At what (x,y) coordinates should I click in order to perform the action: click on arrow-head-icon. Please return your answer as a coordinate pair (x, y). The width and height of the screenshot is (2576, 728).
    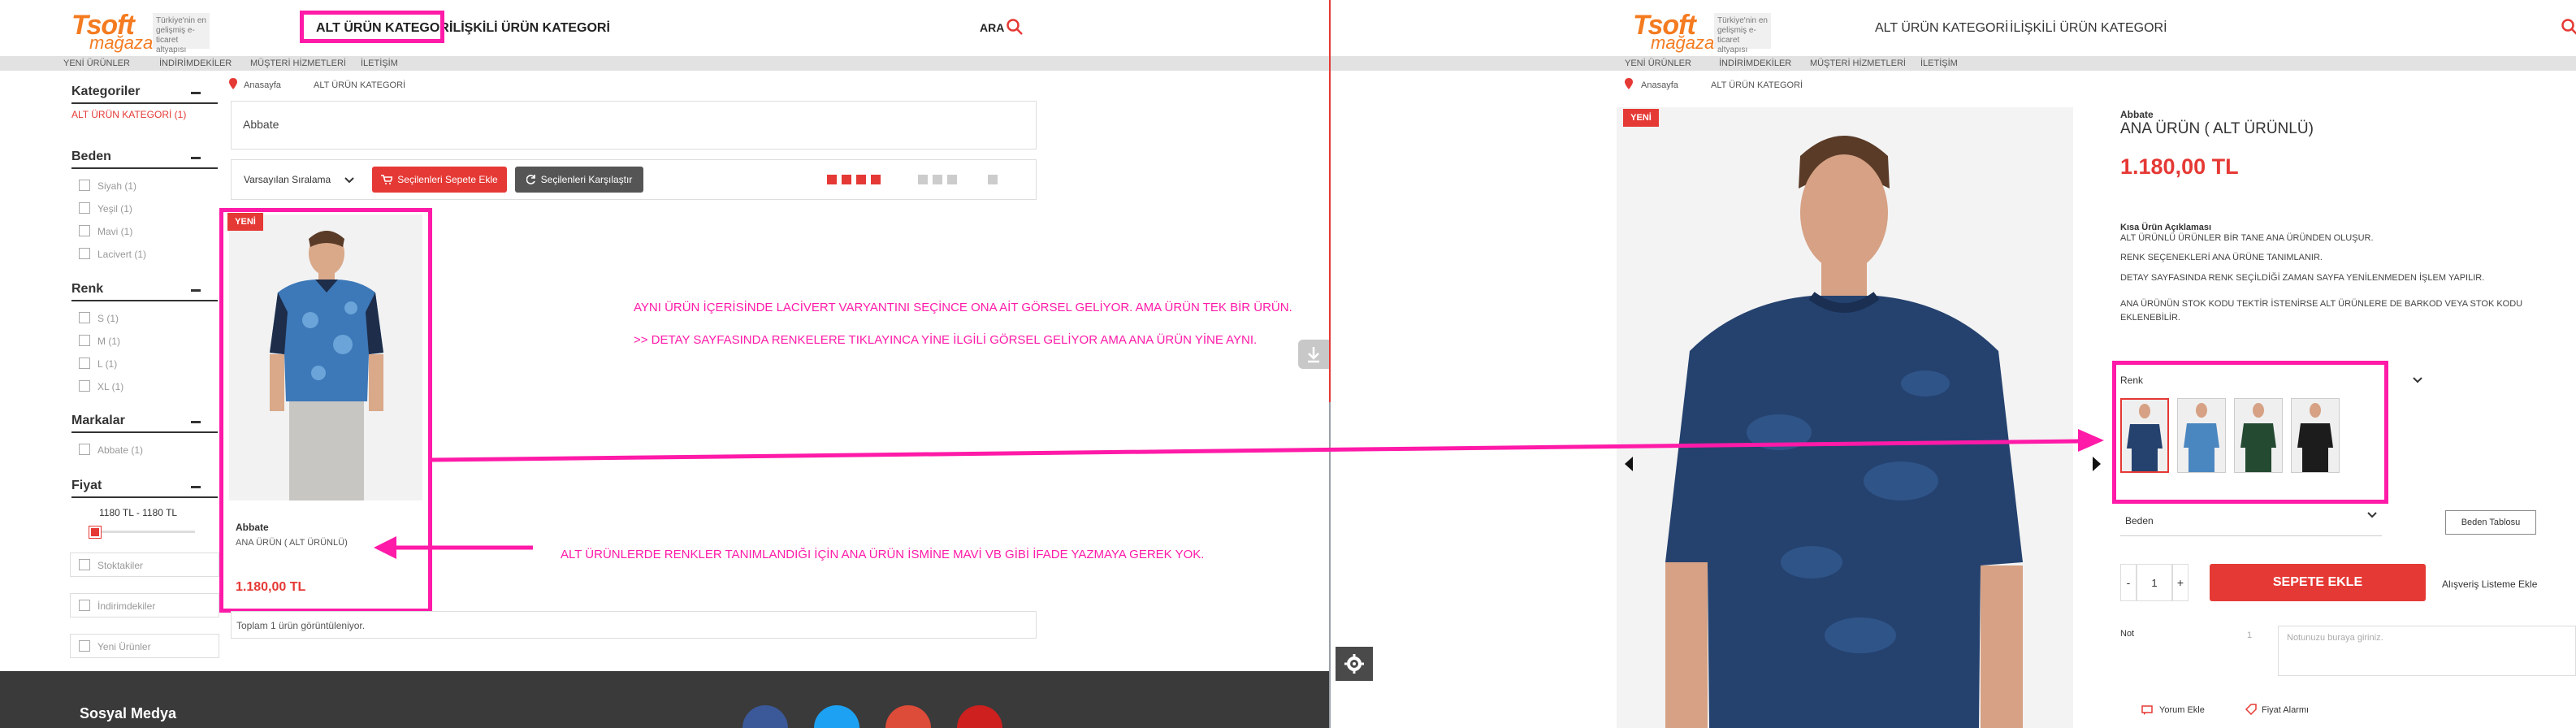
    Looking at the image, I should click on (2091, 440).